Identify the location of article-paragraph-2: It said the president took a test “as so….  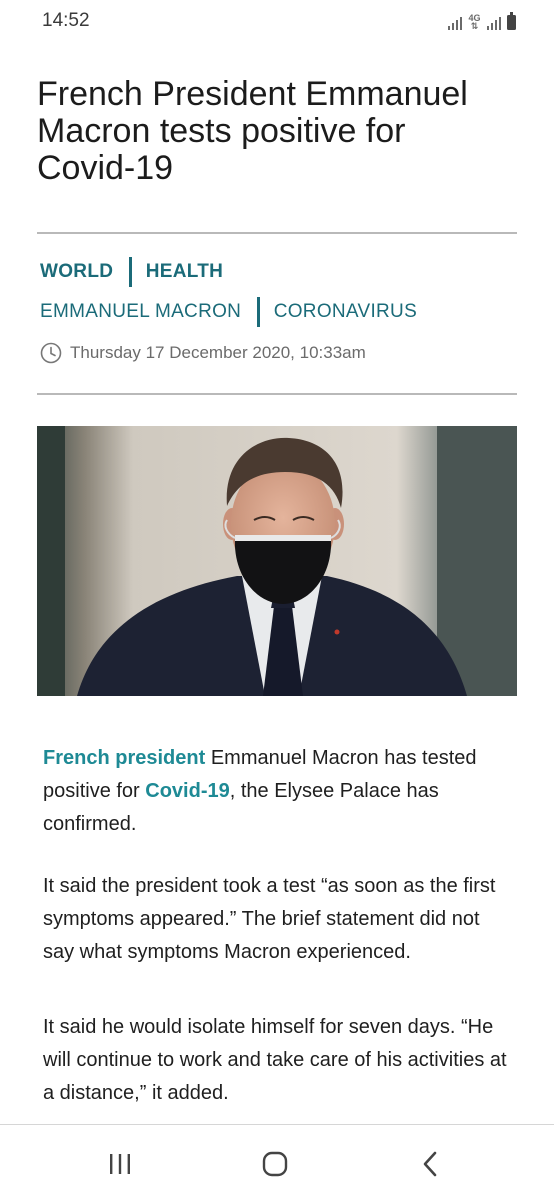
(269, 919).